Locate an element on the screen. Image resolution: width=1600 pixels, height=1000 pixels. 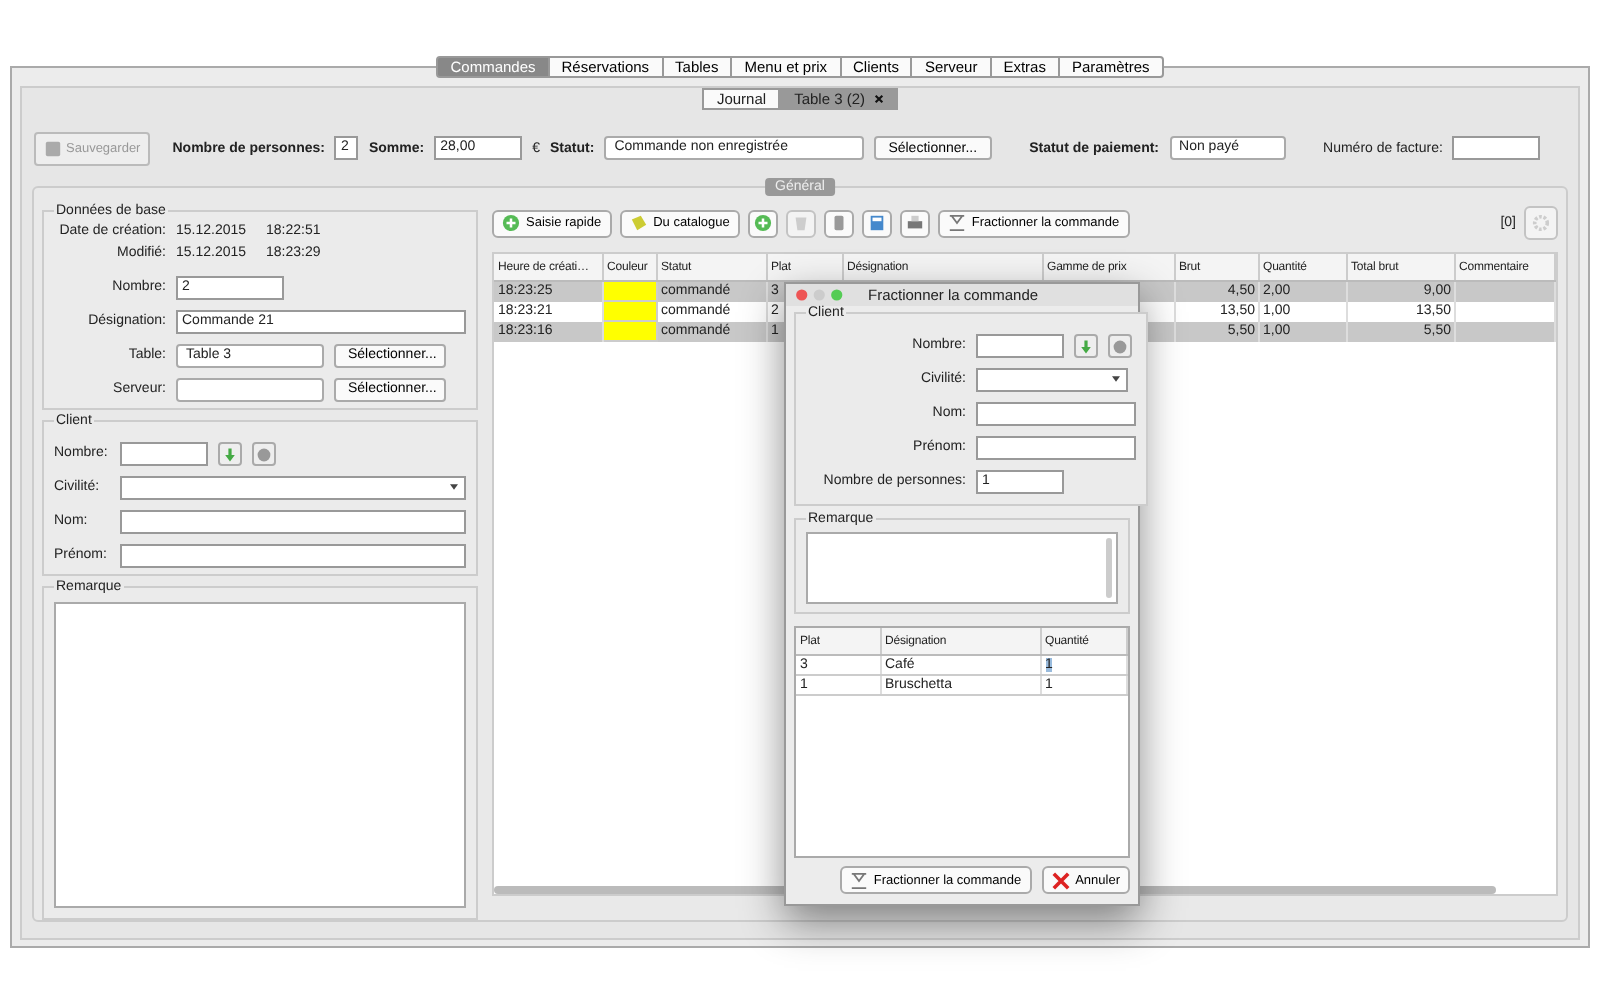
print-button is located at coordinates (914, 223).